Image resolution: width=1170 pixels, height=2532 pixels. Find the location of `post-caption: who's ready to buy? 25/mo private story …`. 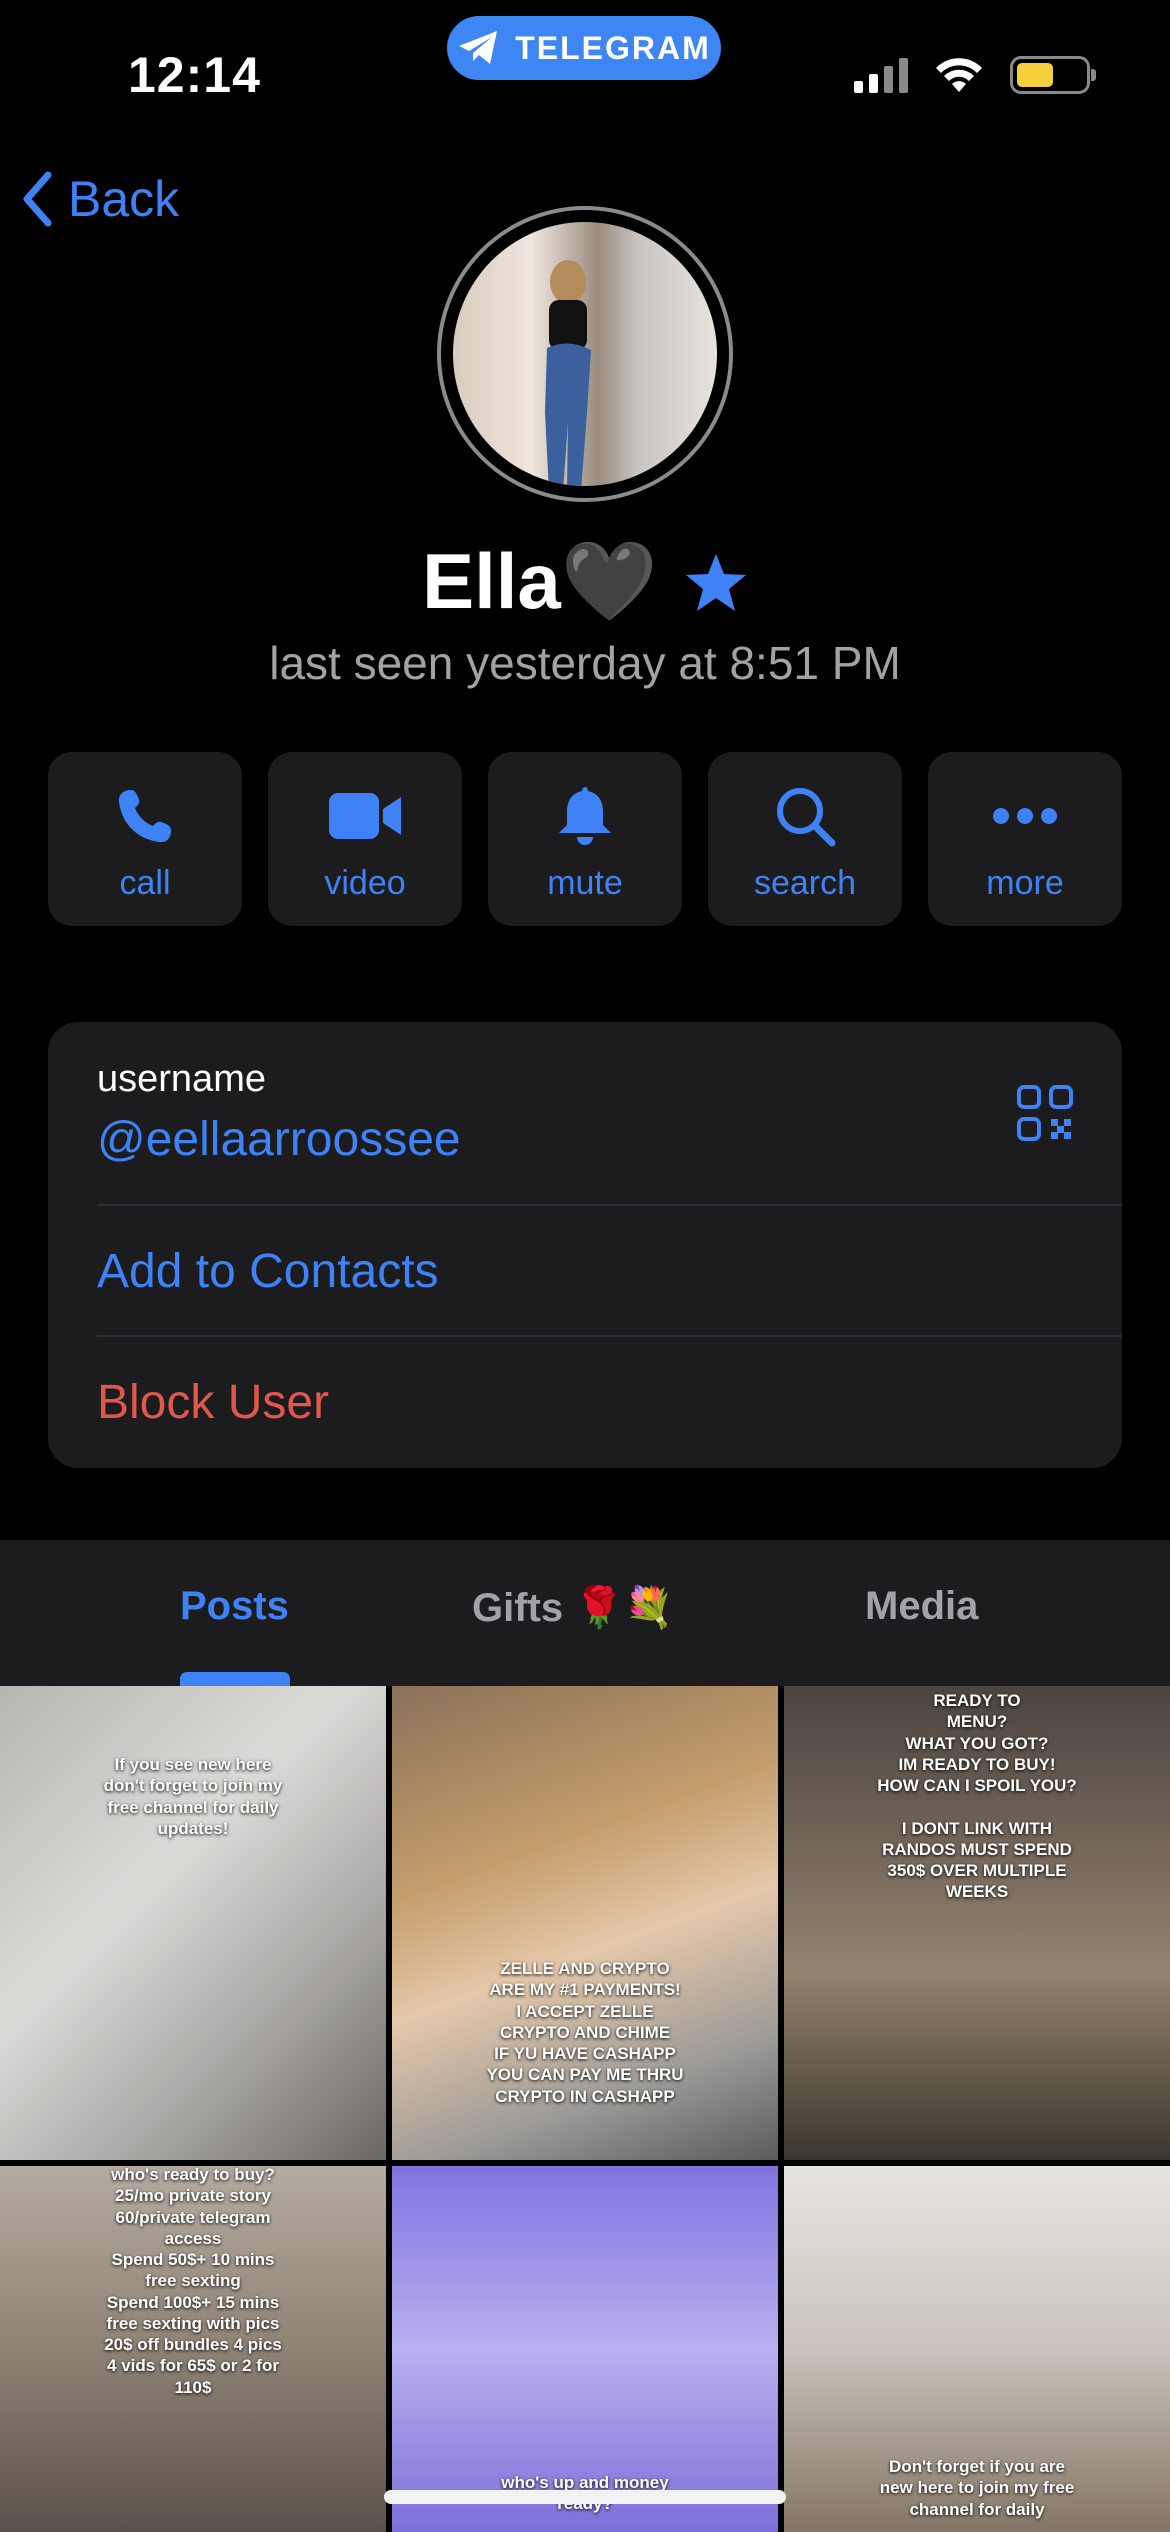

post-caption: who's ready to buy? 25/mo private story … is located at coordinates (193, 2281).